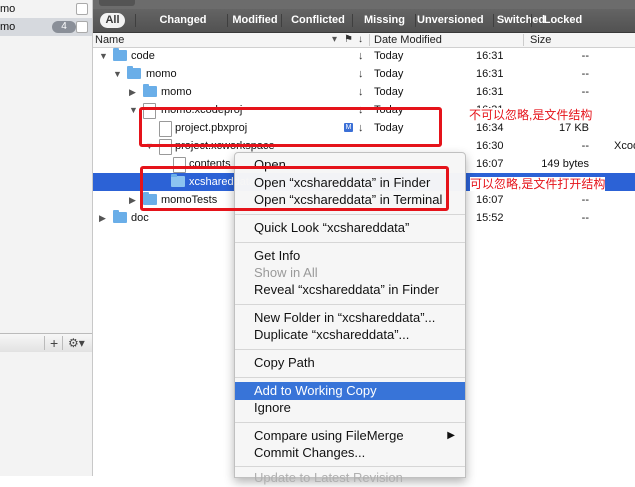 The height and width of the screenshot is (487, 635). What do you see at coordinates (360, 40) in the screenshot?
I see `arrow-column-icon: ↓` at bounding box center [360, 40].